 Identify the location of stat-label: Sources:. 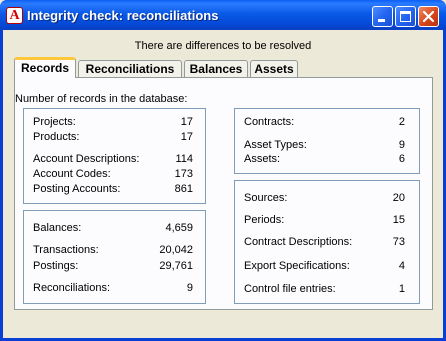
(266, 198).